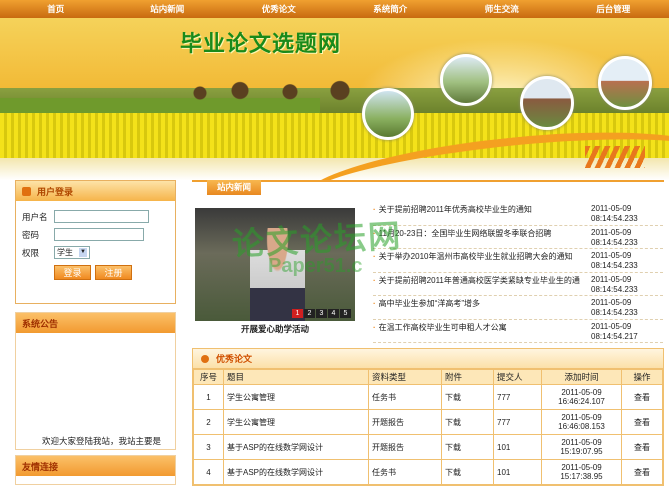  I want to click on links-panel: 友情连接, so click(95, 470).